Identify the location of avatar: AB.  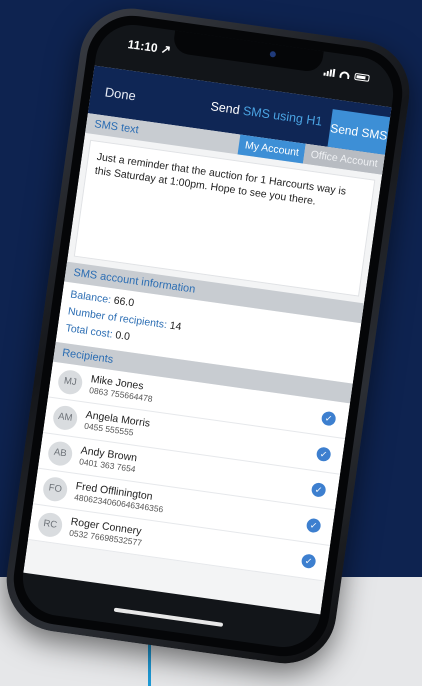
(60, 453).